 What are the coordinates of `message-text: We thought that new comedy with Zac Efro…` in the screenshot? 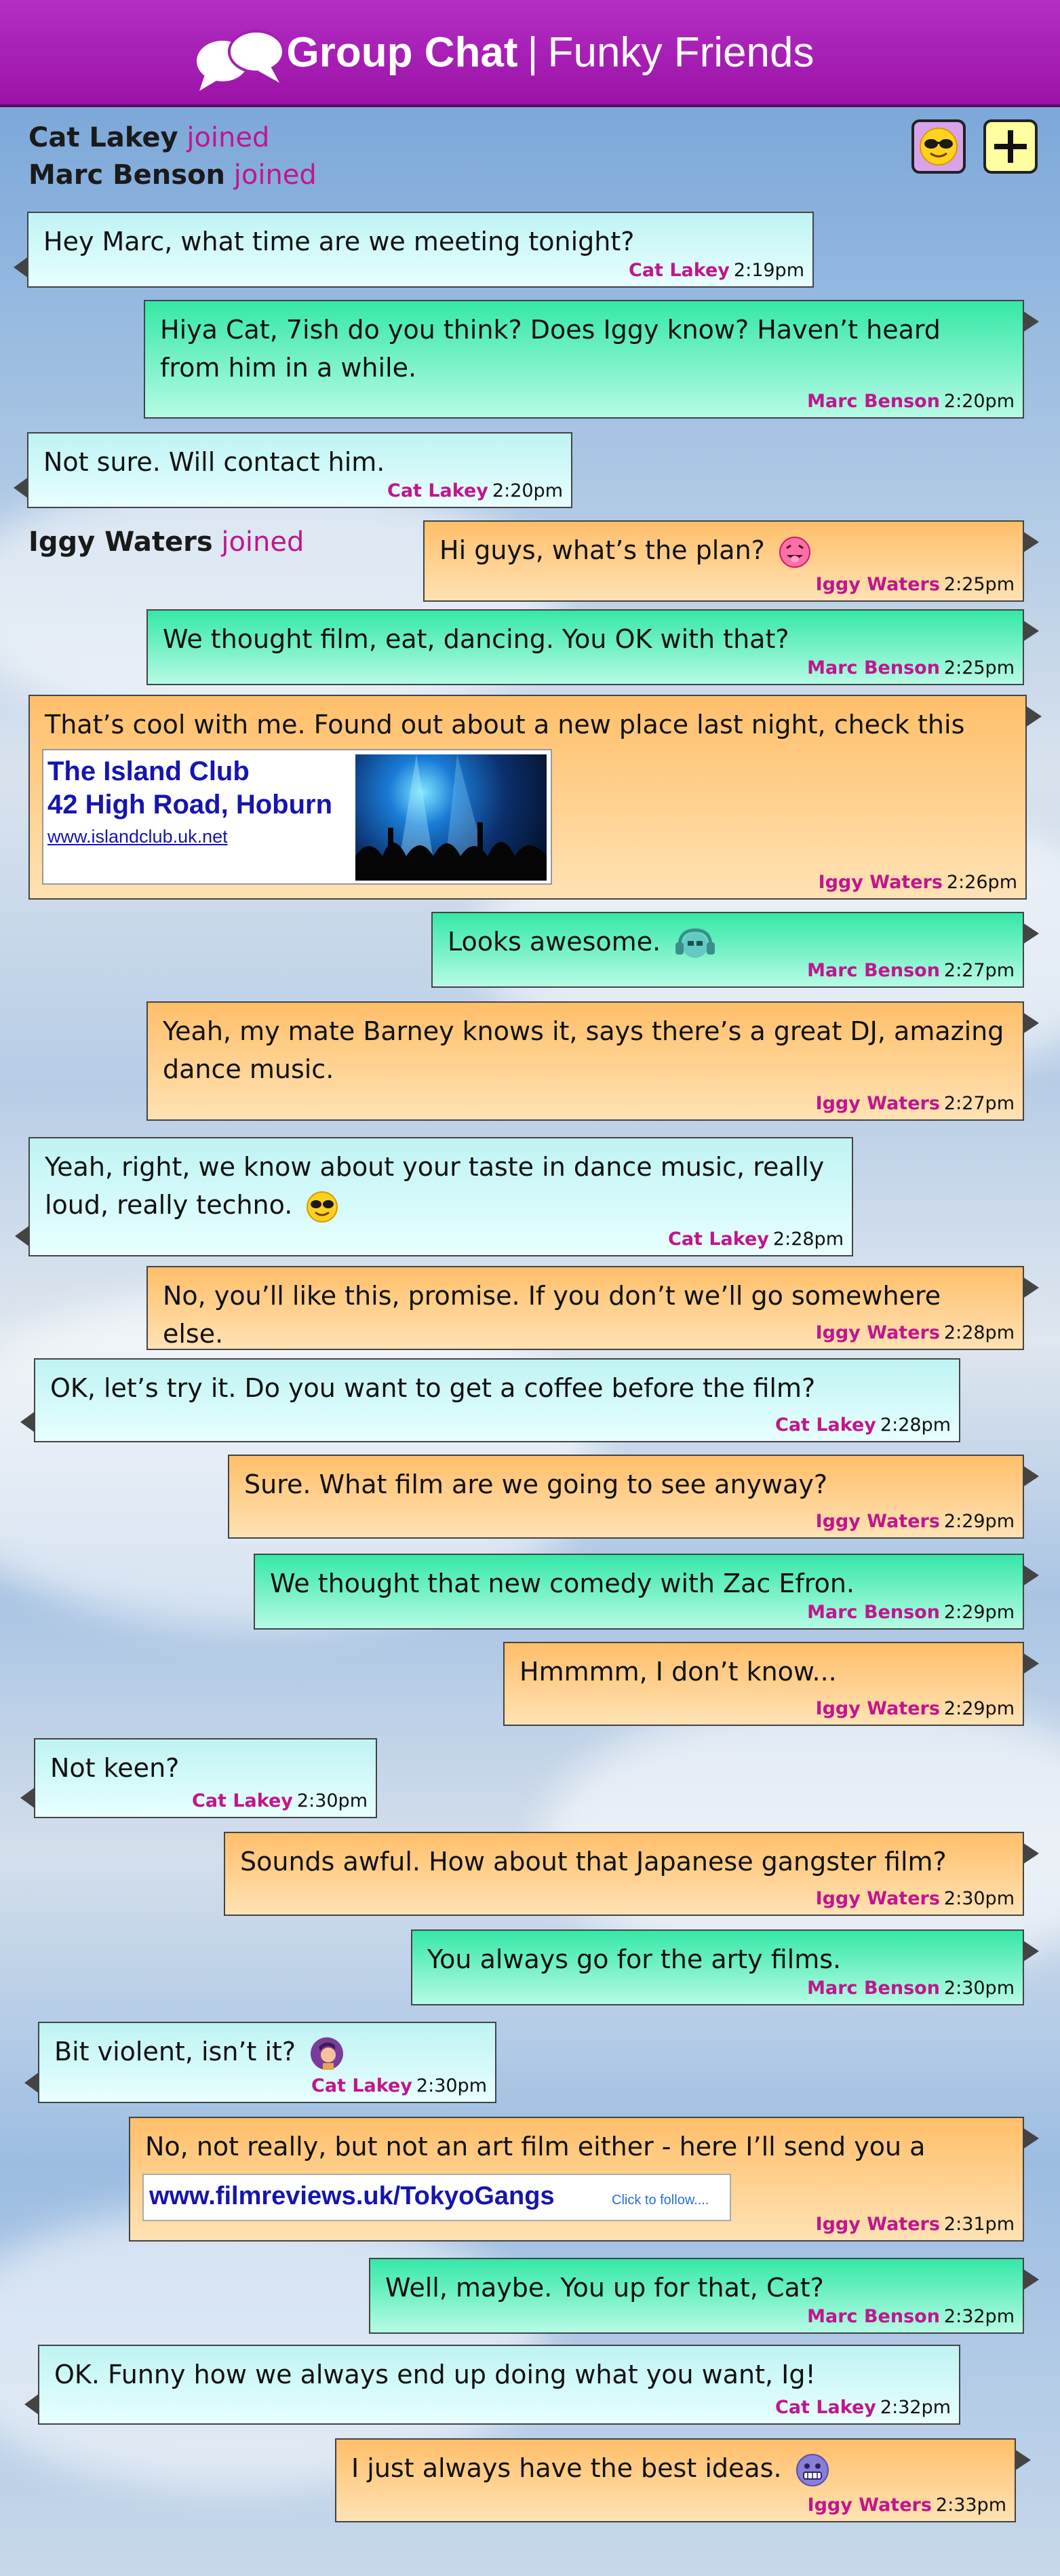 It's located at (562, 1584).